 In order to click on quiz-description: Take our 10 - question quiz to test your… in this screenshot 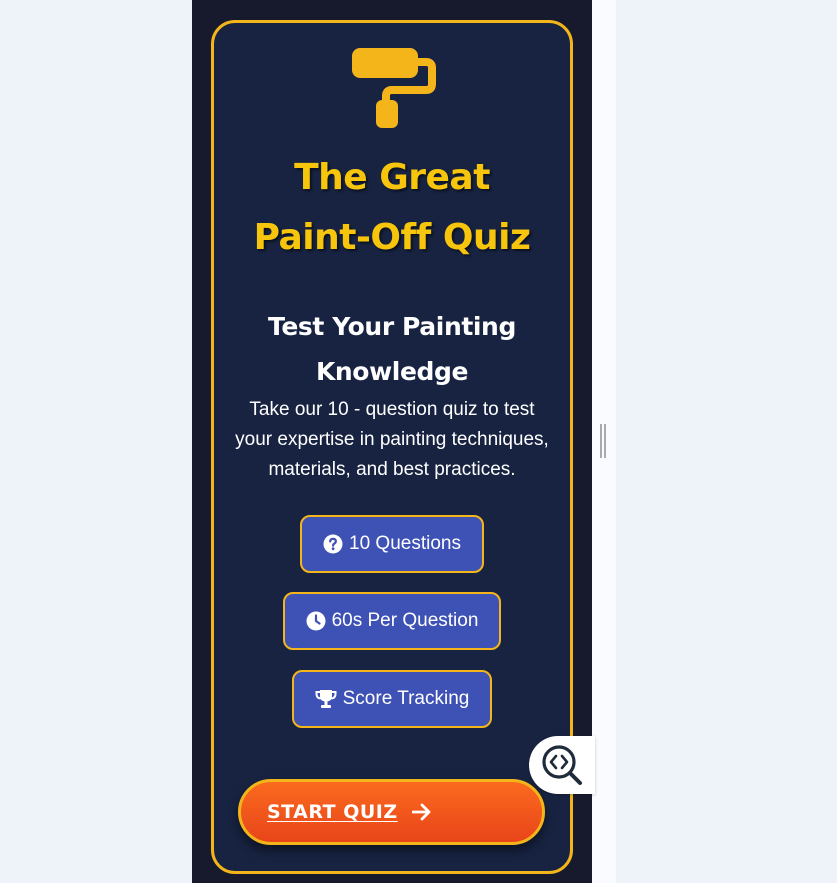, I will do `click(392, 439)`.